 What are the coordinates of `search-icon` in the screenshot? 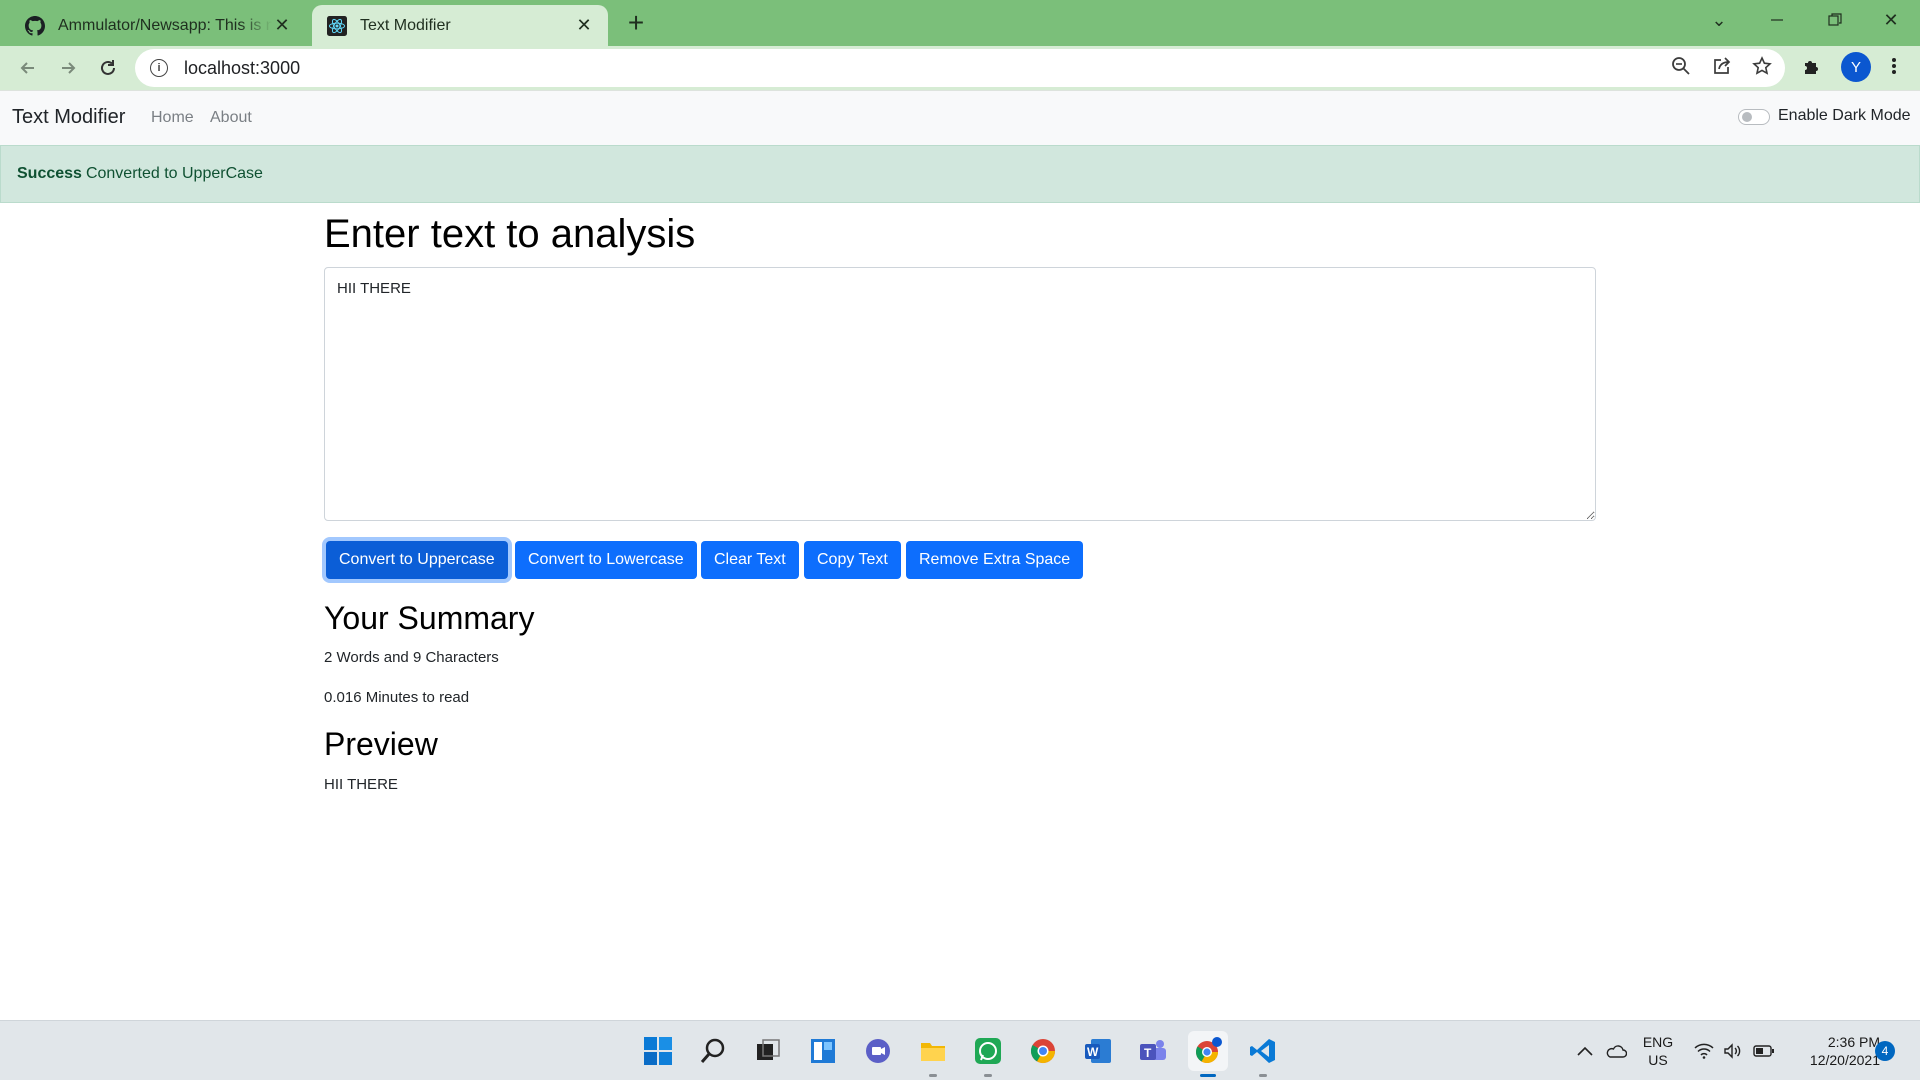 It's located at (713, 1051).